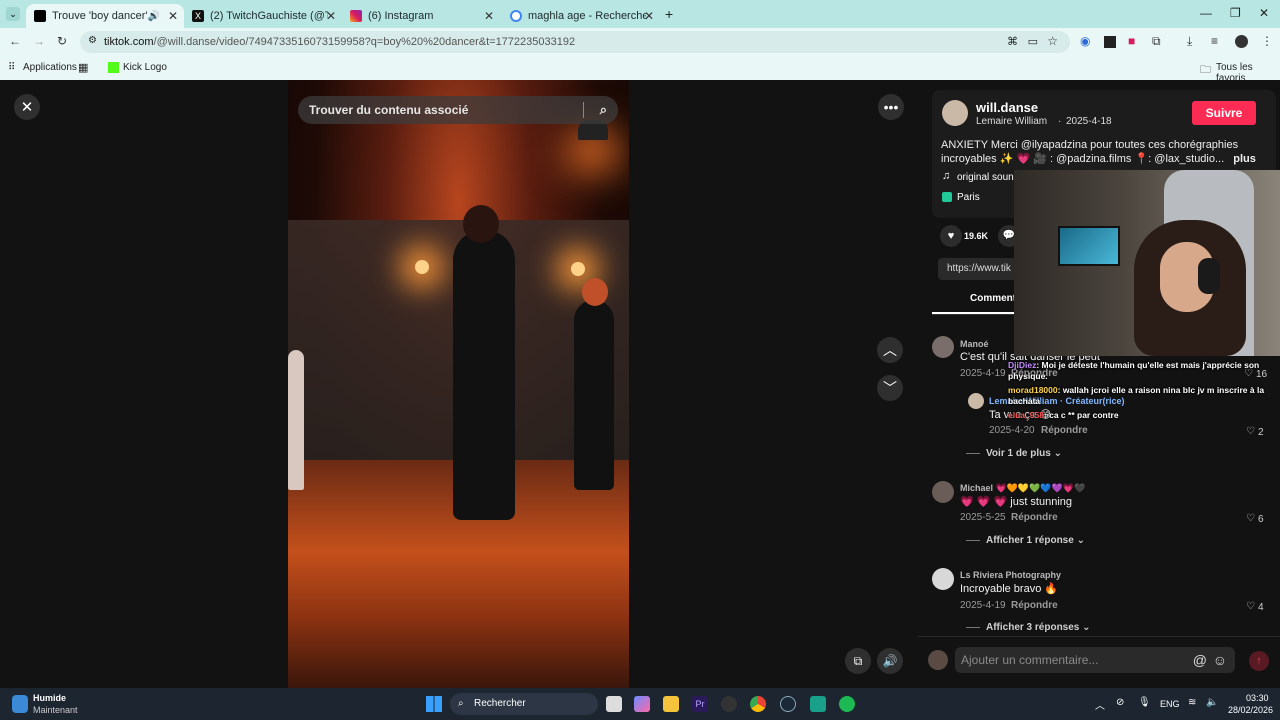 The width and height of the screenshot is (1280, 720). Describe the element at coordinates (1007, 107) in the screenshot. I see `author-username: will.danse` at that location.